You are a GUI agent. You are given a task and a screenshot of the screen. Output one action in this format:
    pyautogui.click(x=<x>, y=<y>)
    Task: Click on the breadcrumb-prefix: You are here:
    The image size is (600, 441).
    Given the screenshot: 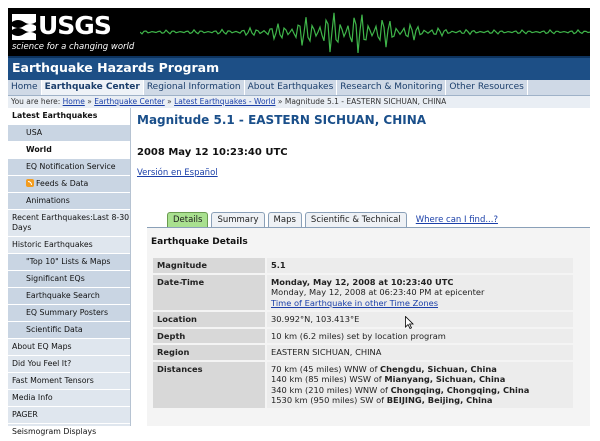 What is the action you would take?
    pyautogui.click(x=36, y=101)
    